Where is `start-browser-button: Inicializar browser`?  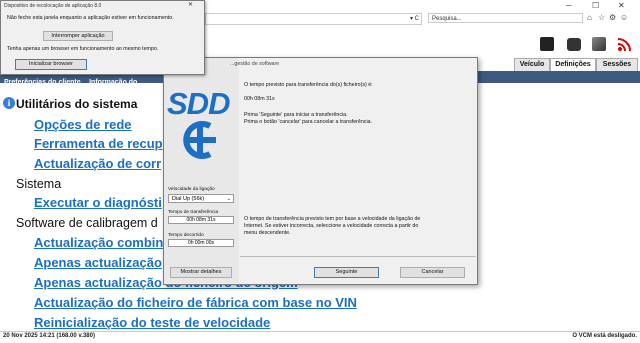
start-browser-button: Inicializar browser is located at coordinates (51, 64).